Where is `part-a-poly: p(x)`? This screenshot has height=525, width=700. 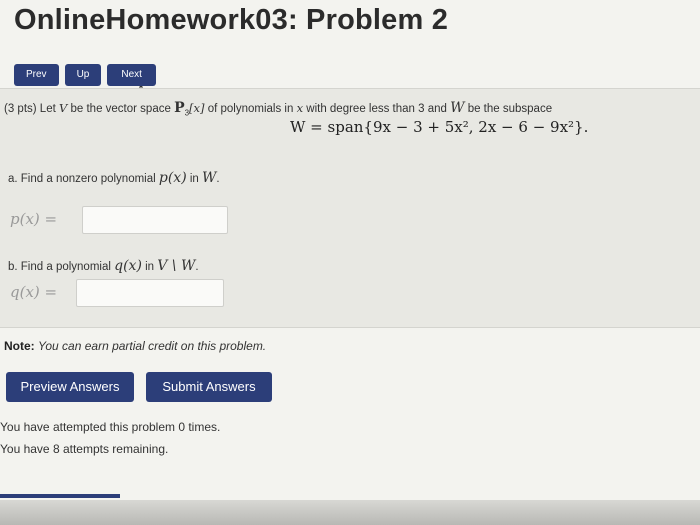
part-a-poly: p(x) is located at coordinates (172, 178).